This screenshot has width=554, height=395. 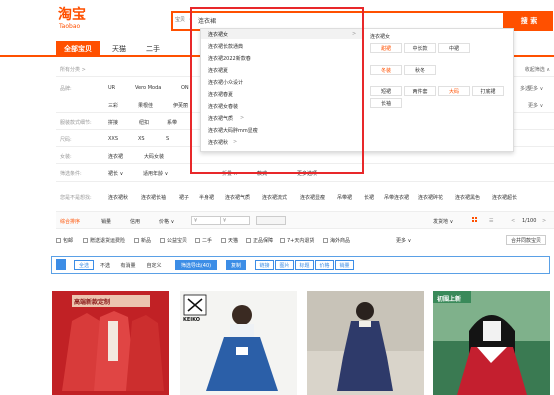 I want to click on filter-conditions-label: 筛选条件:, so click(x=71, y=174).